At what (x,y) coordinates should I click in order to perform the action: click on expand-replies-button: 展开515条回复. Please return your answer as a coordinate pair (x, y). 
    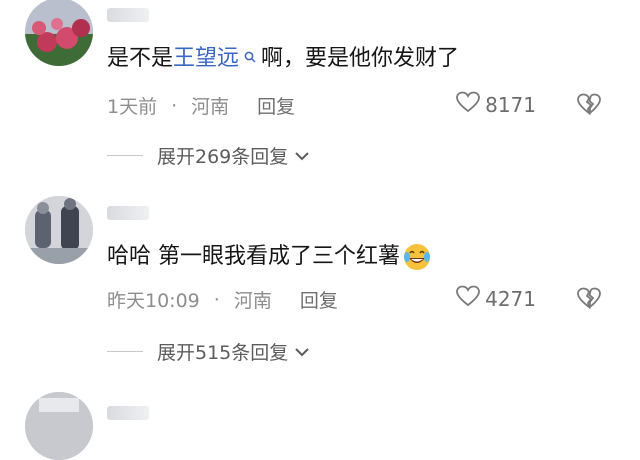
    Looking at the image, I should click on (208, 351).